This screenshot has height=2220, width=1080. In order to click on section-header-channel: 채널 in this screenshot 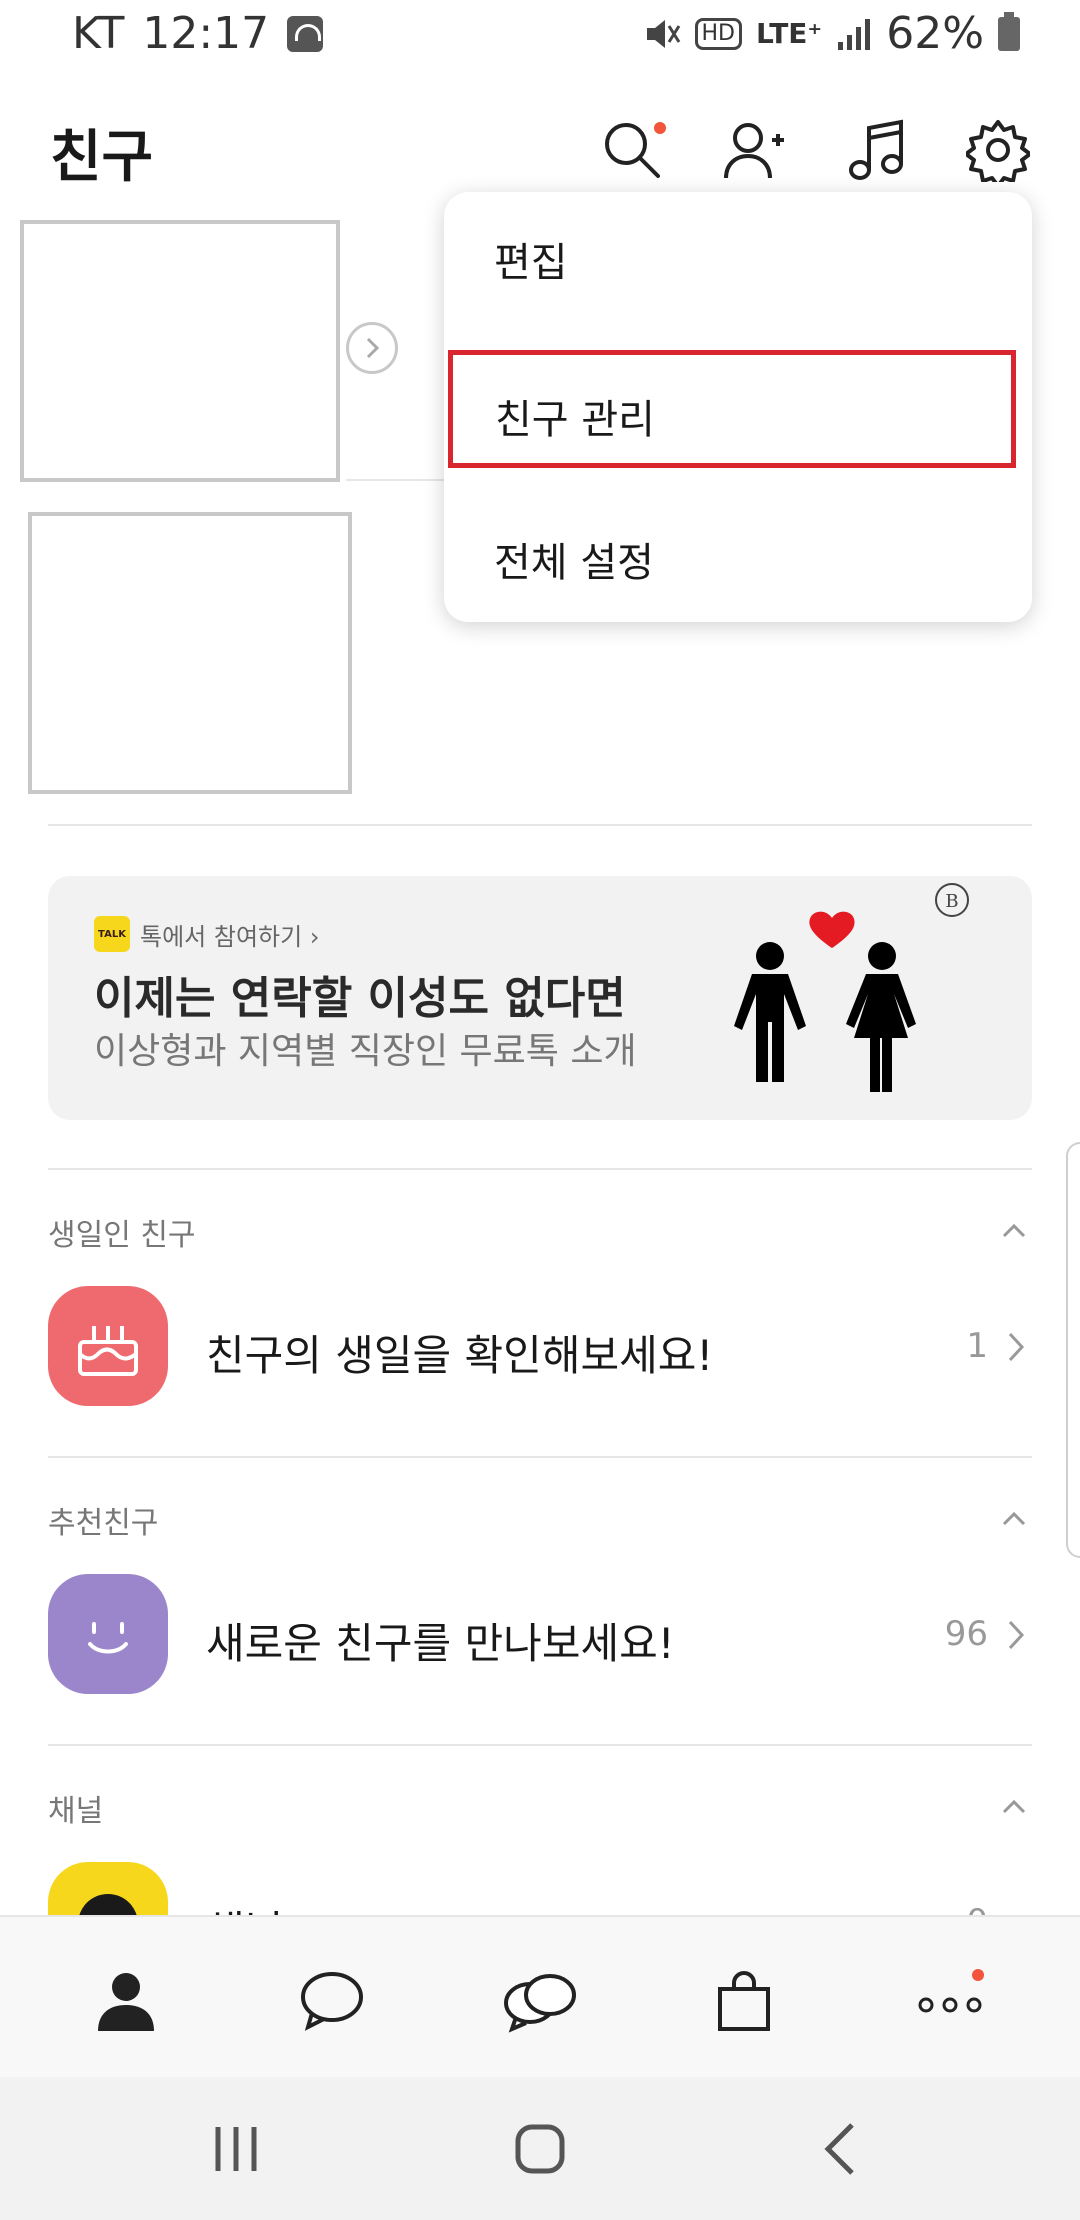, I will do `click(76, 1811)`.